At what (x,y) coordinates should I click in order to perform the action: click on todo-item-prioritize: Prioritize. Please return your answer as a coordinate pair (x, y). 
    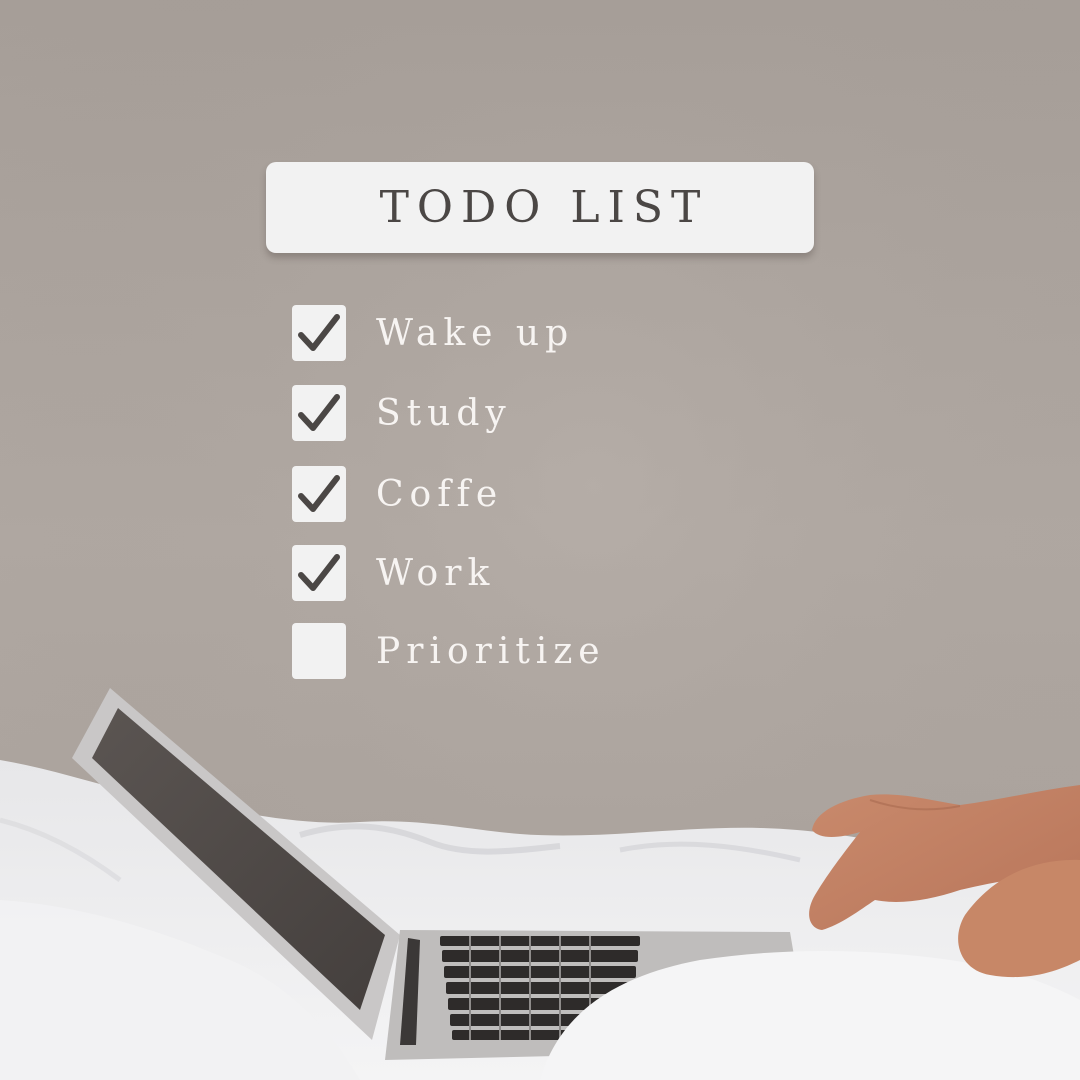
    Looking at the image, I should click on (449, 651).